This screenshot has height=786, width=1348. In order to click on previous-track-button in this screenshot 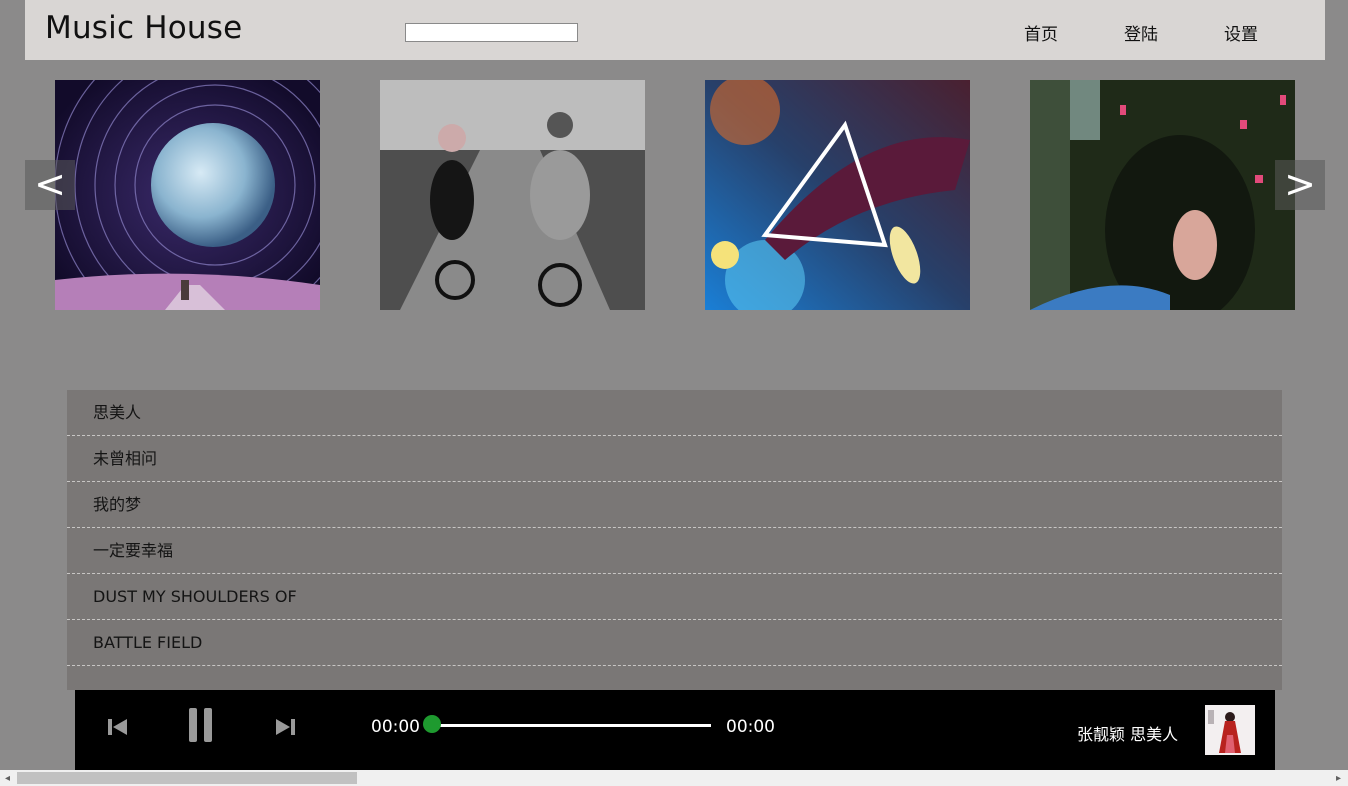, I will do `click(118, 729)`.